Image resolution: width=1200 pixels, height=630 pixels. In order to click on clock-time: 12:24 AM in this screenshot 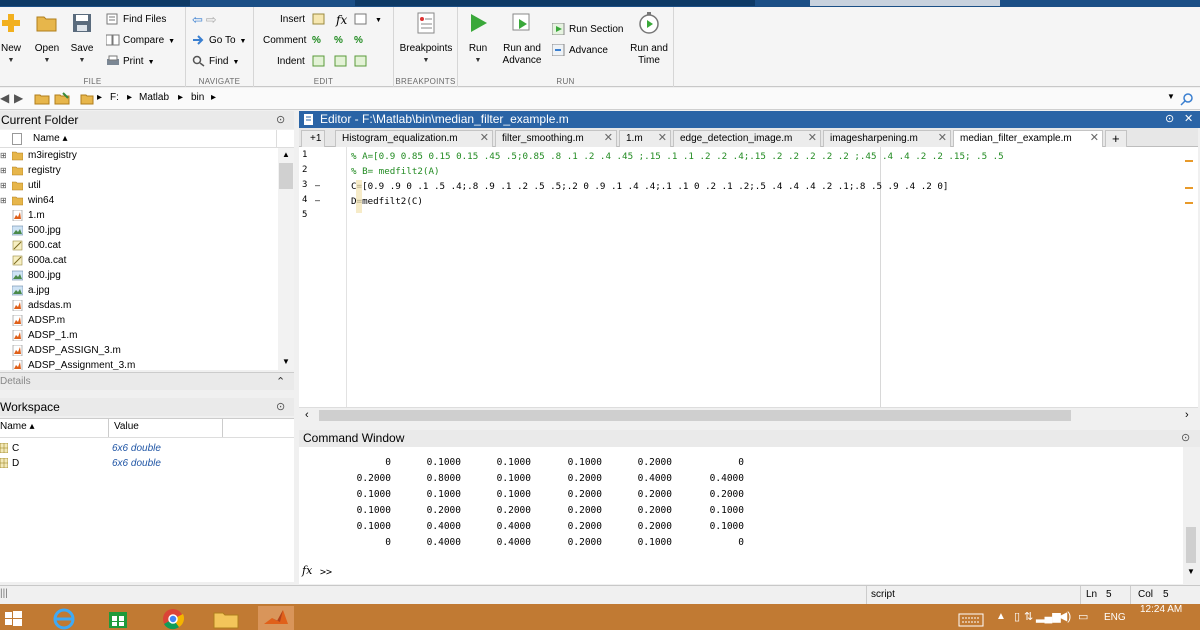, I will do `click(1161, 609)`.